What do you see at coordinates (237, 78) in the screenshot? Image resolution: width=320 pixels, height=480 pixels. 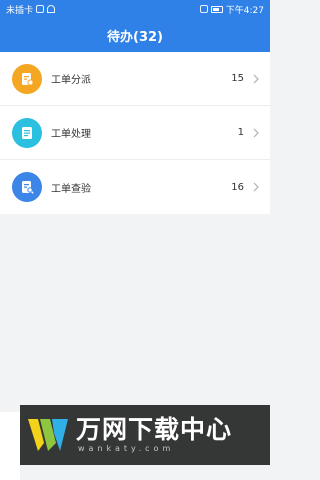 I see `item-count: 15` at bounding box center [237, 78].